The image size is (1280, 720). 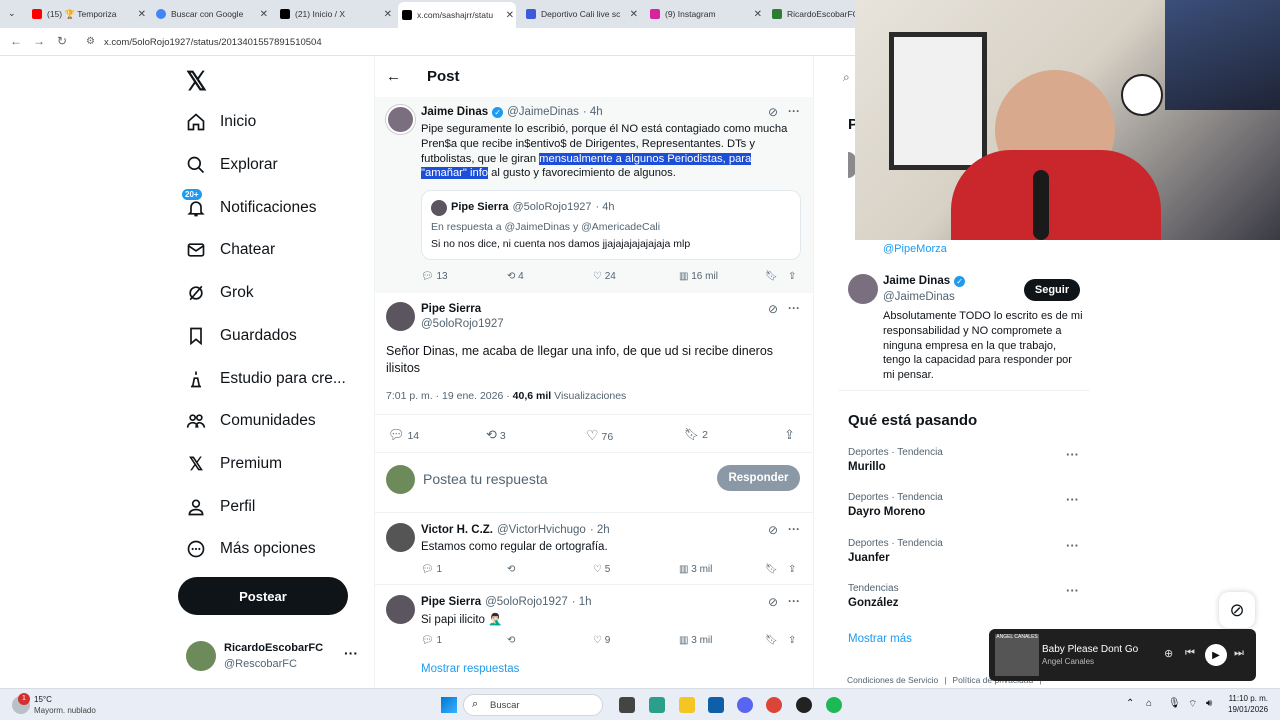 What do you see at coordinates (263, 596) in the screenshot?
I see `post-button: Postear` at bounding box center [263, 596].